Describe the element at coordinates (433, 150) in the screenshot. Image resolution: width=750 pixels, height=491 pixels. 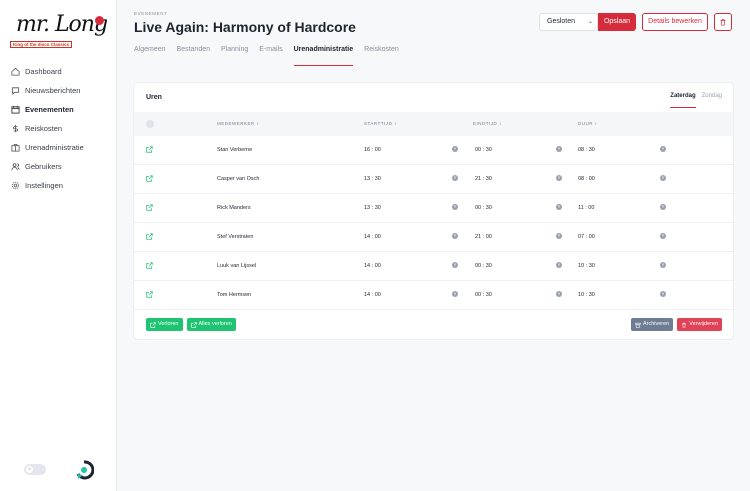
I see `table-row: Stan Verberne 16 : 00 × 00 : 30 × 08 : 30 ×` at that location.